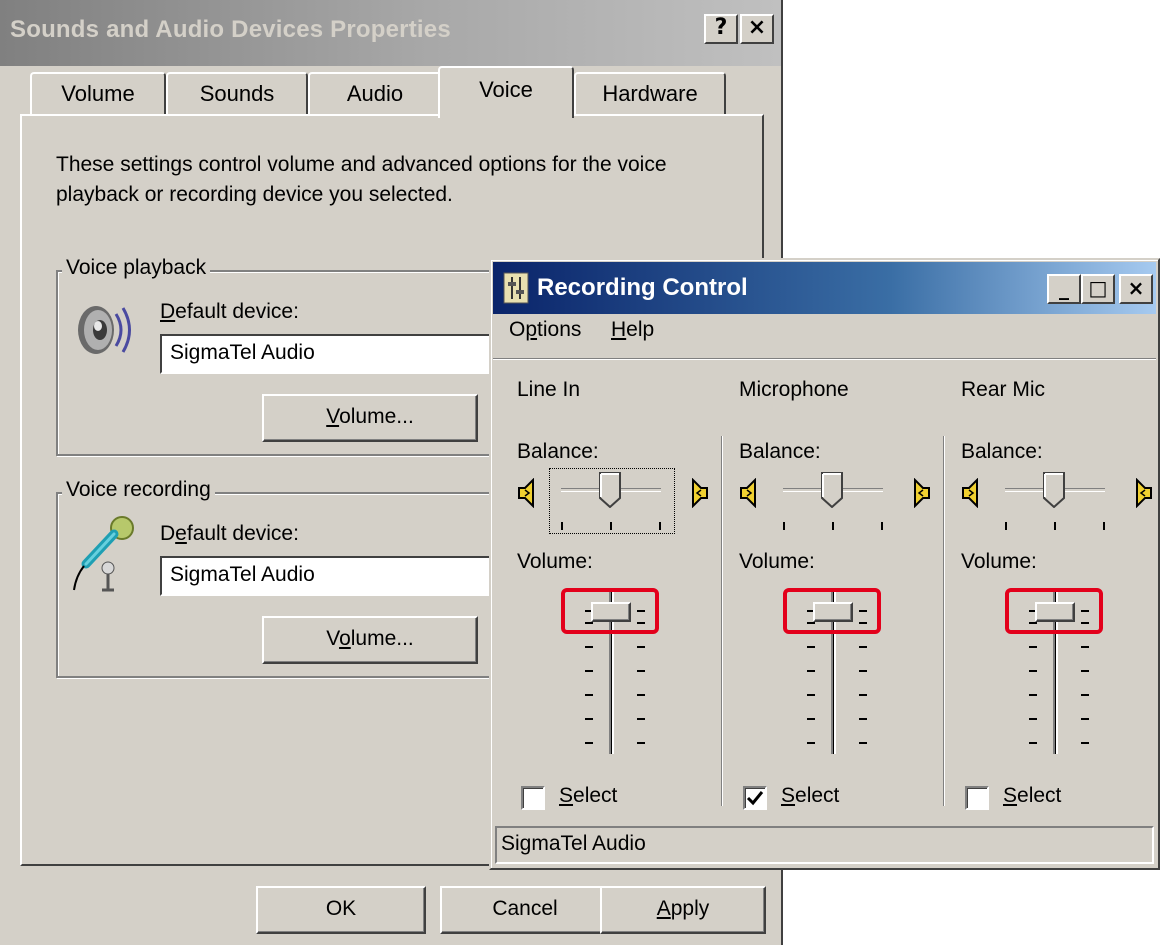  Describe the element at coordinates (824, 288) in the screenshot. I see `recording-control-title-bar: Recording Control _ □ ×` at that location.